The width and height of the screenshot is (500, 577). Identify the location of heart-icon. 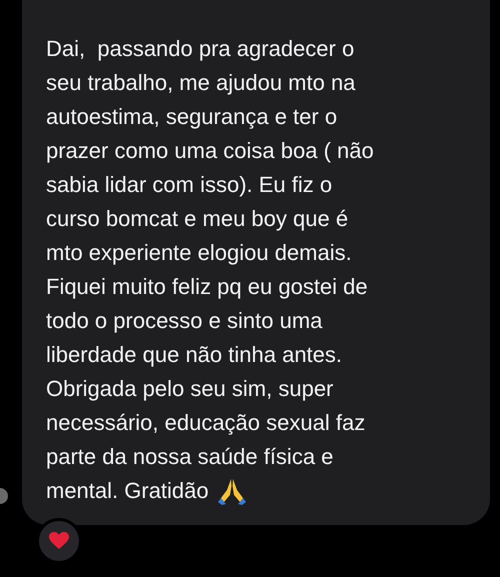
(59, 541).